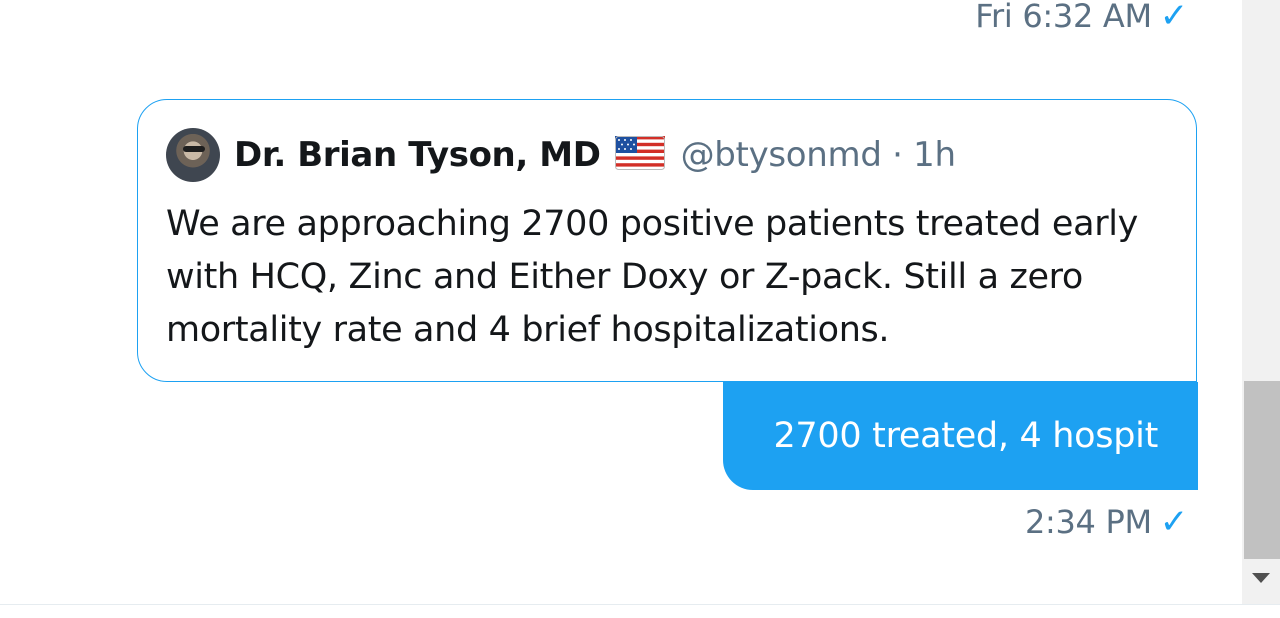  Describe the element at coordinates (818, 155) in the screenshot. I see `quoted-author-handle: @btysonmd · 1h` at that location.